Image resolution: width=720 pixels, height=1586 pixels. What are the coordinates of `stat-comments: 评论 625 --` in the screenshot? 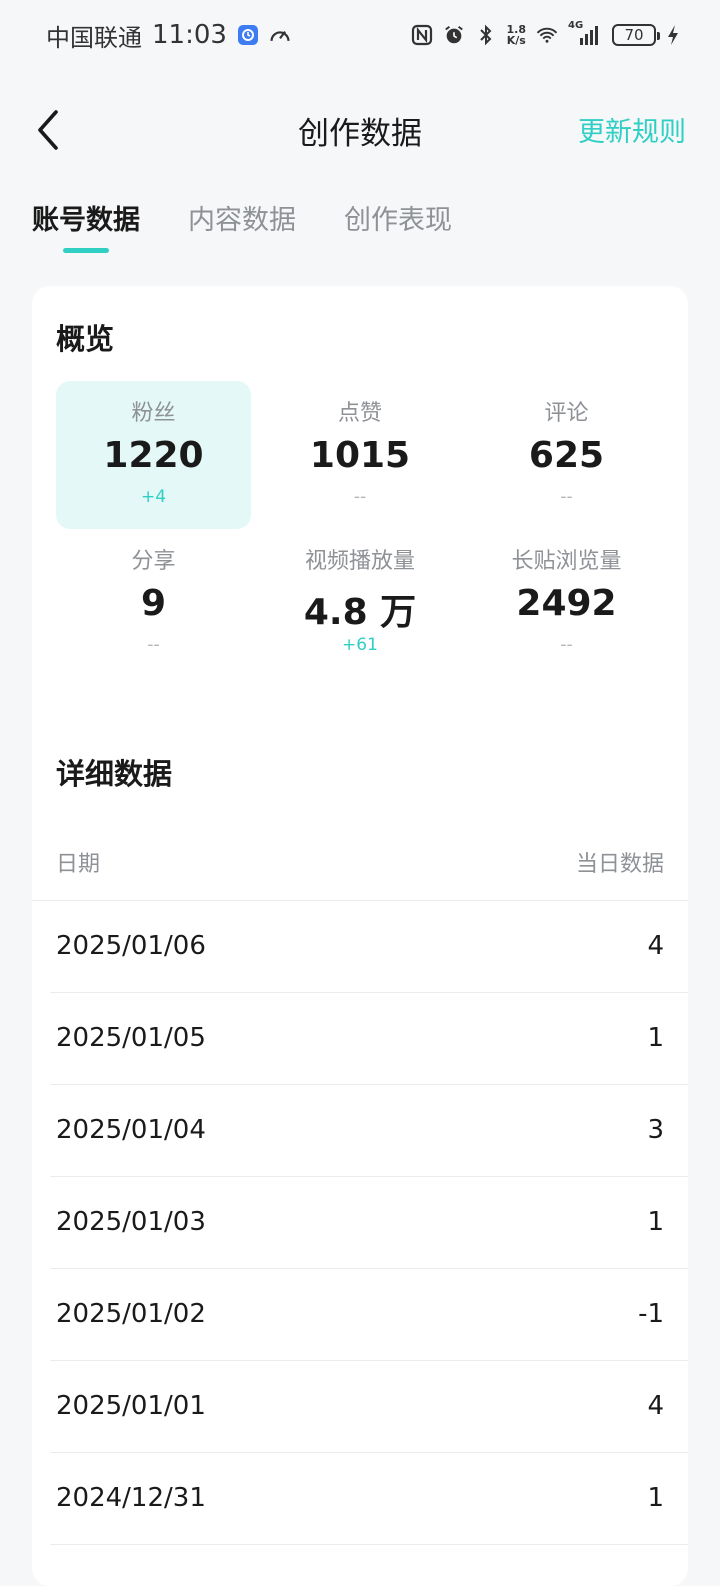 It's located at (566, 455).